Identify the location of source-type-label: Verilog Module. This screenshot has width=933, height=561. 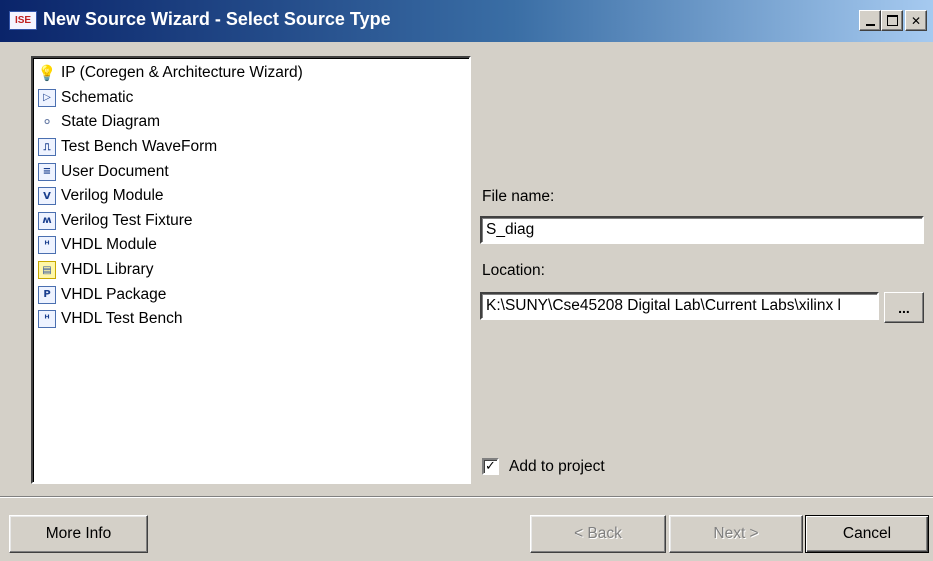
(112, 196).